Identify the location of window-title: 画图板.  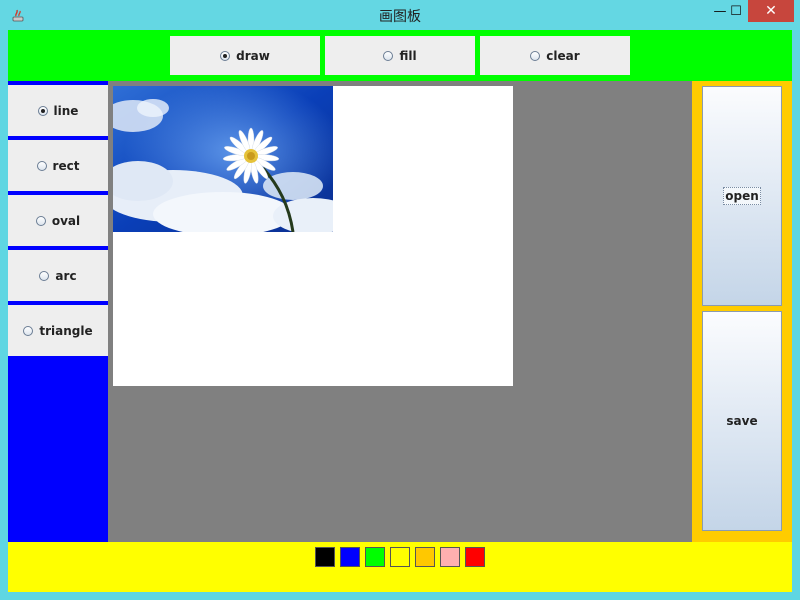
(400, 17).